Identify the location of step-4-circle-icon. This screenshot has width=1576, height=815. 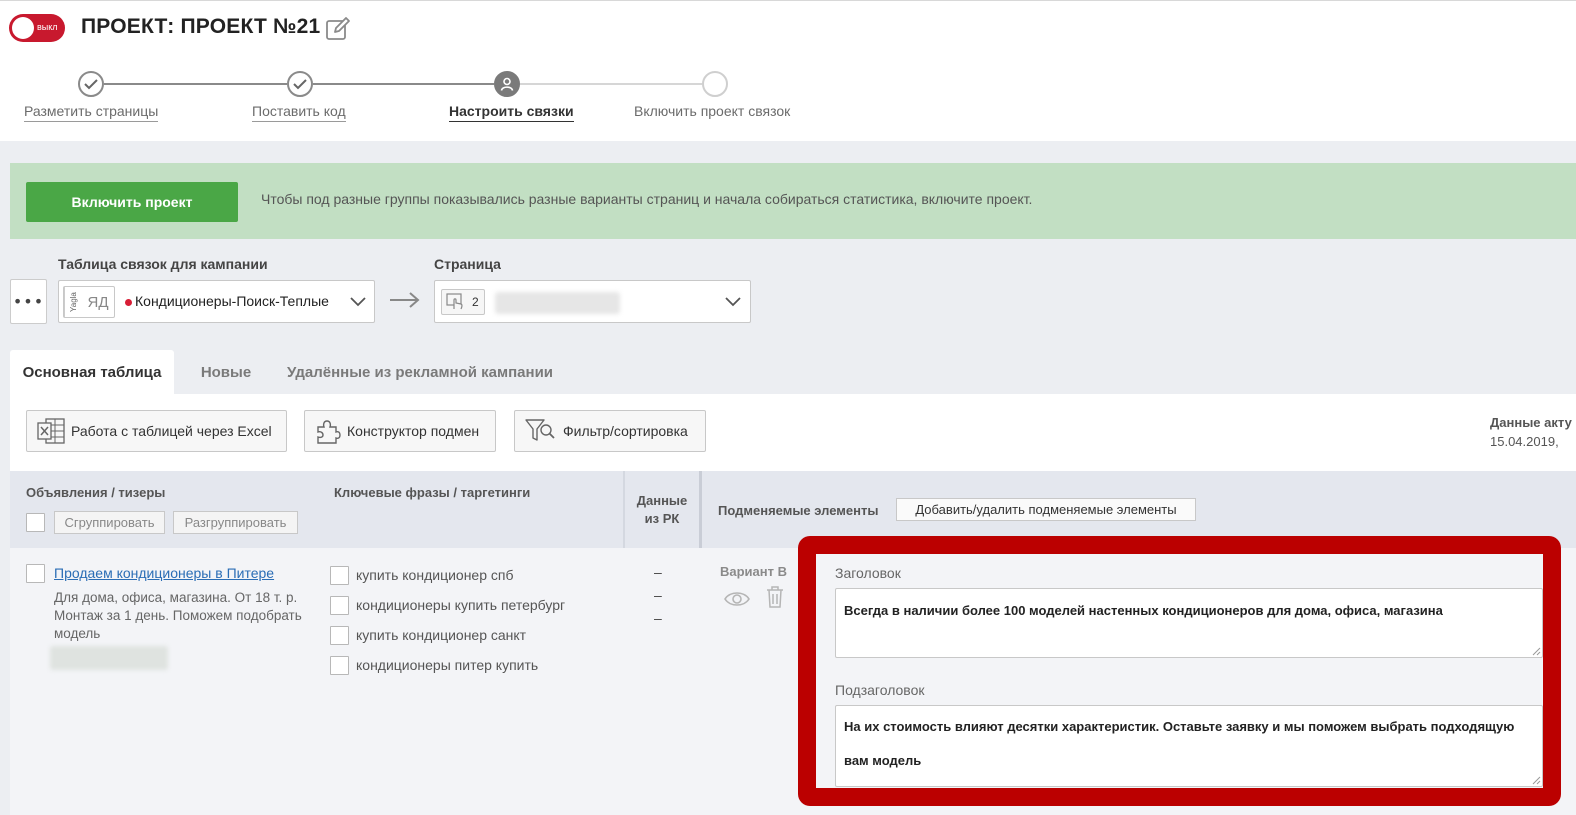
(715, 84).